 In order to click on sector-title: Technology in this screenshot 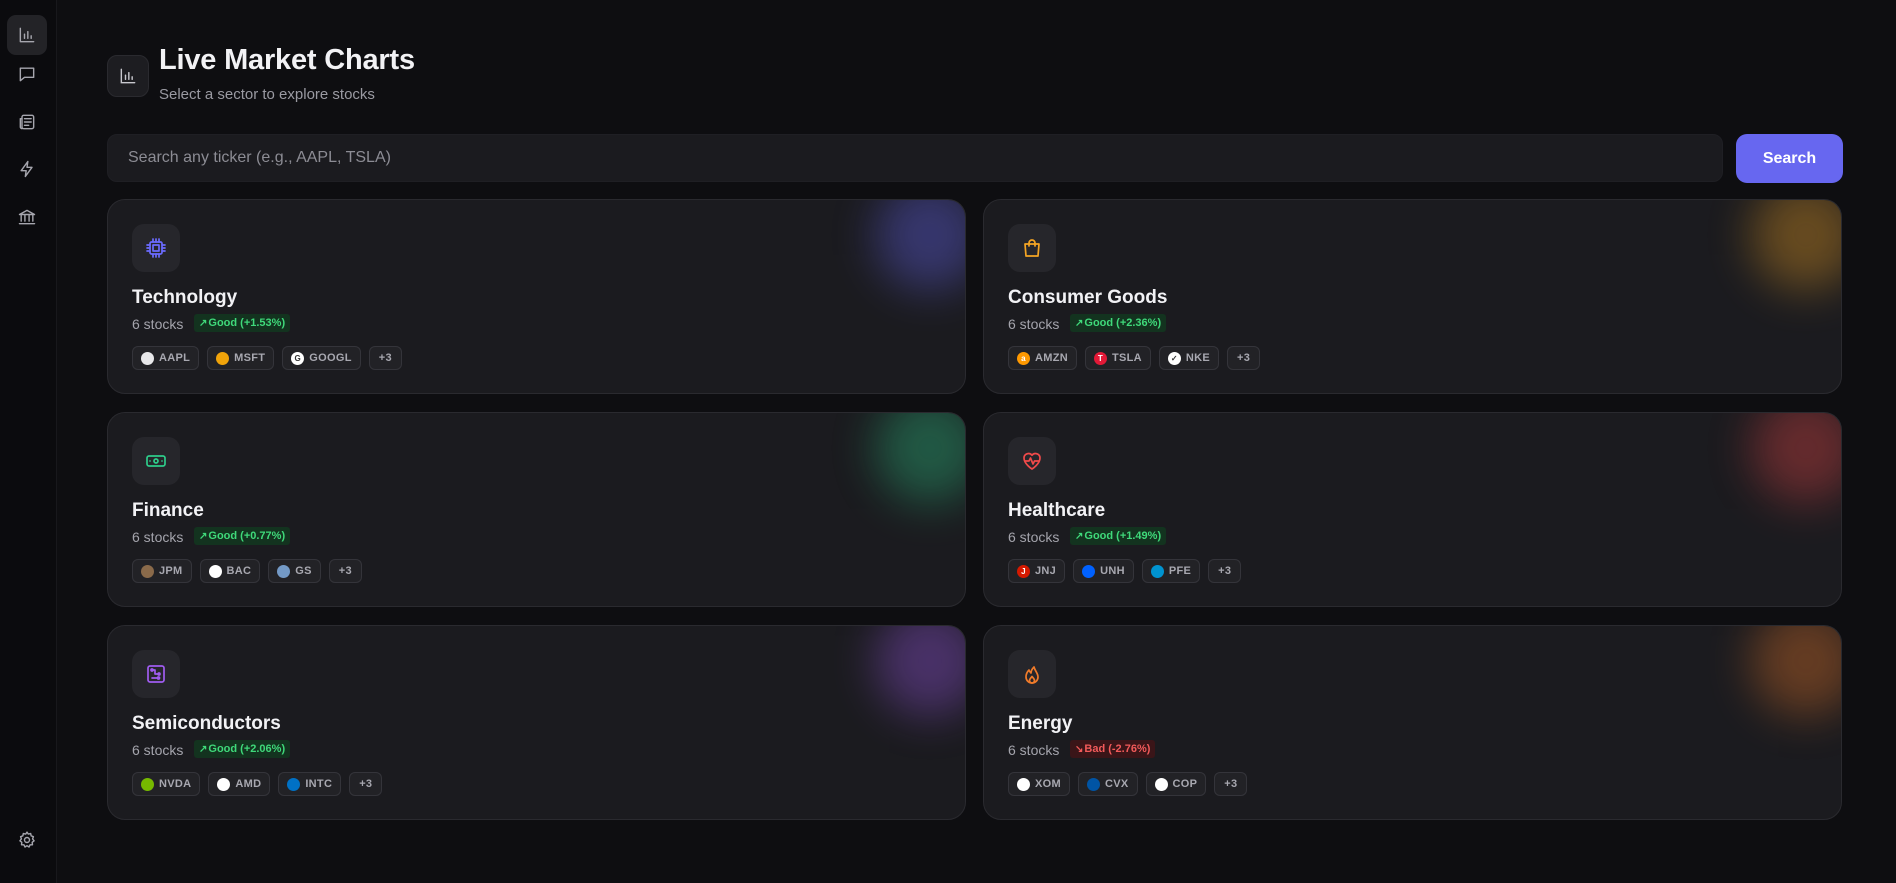, I will do `click(185, 297)`.